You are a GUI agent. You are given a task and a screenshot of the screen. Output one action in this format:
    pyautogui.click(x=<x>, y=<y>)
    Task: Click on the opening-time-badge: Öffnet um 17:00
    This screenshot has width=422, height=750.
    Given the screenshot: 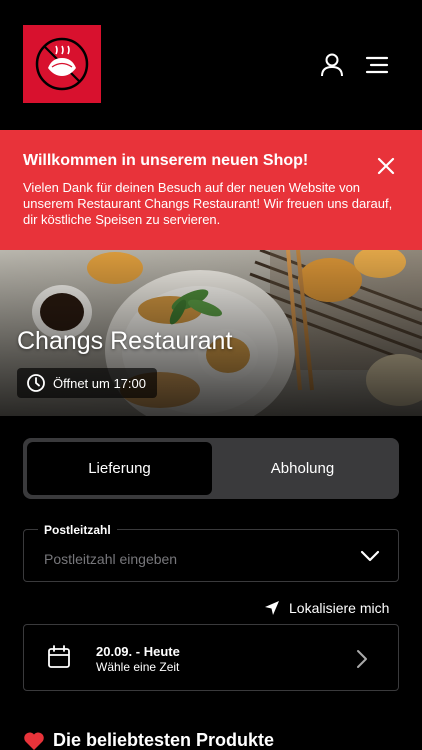 What is the action you would take?
    pyautogui.click(x=87, y=383)
    